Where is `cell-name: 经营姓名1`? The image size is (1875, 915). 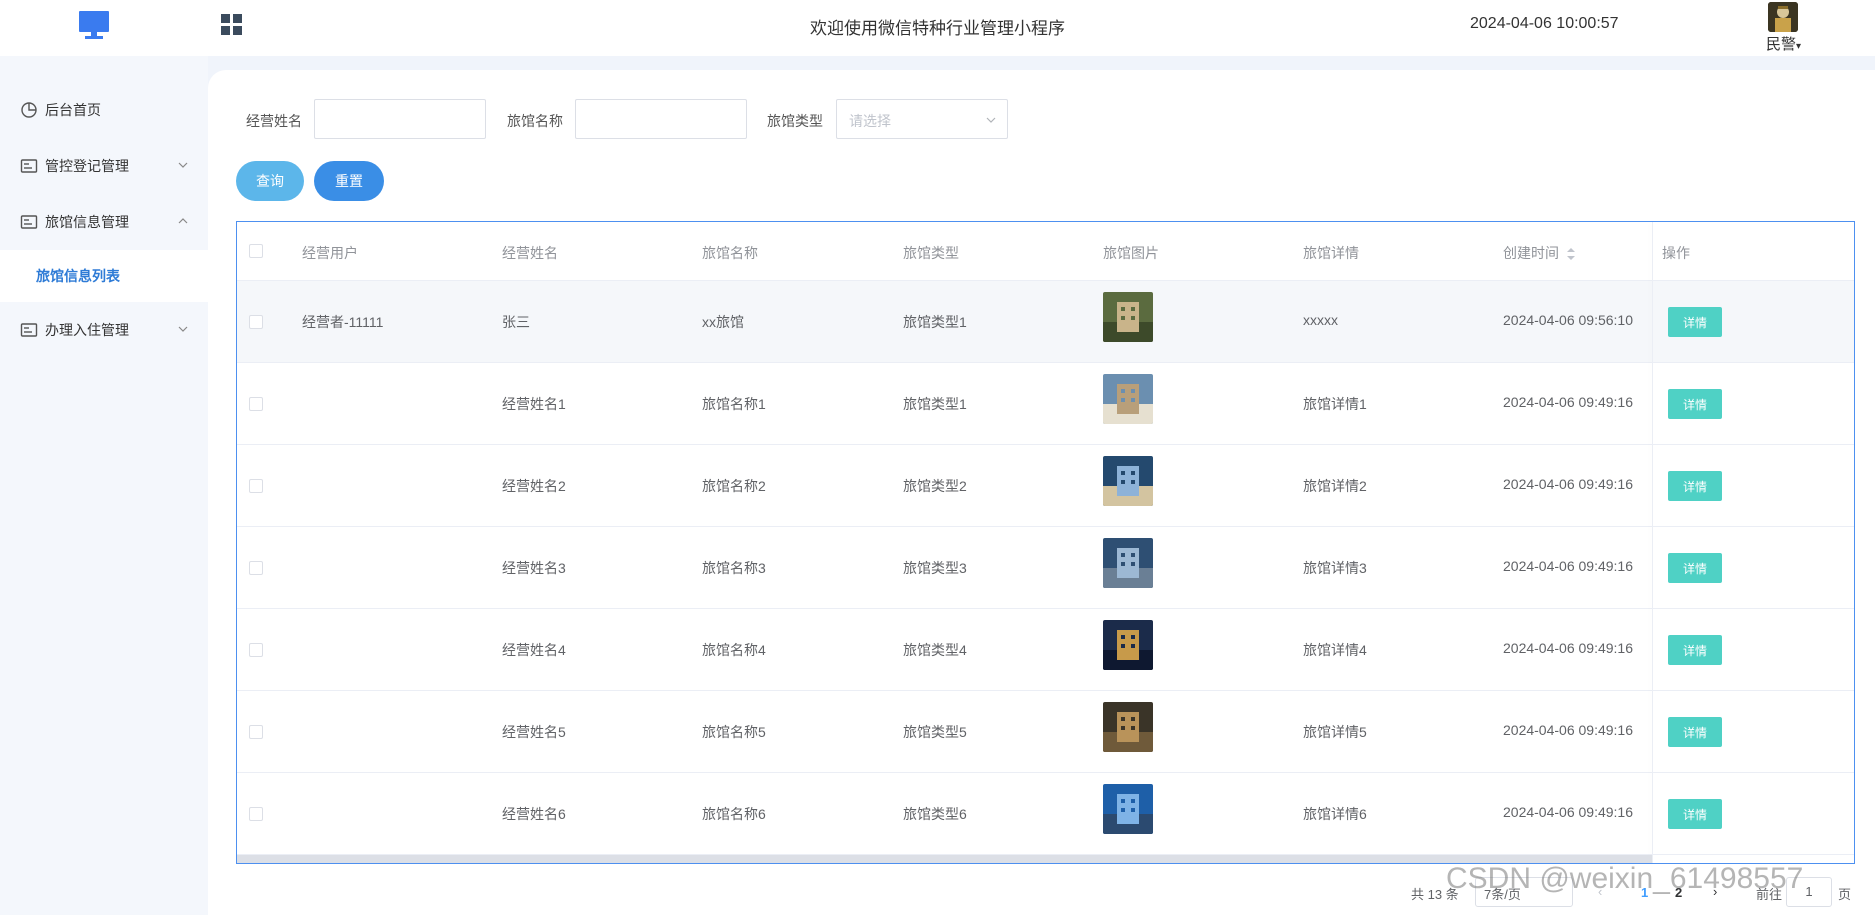
cell-name: 经营姓名1 is located at coordinates (534, 404).